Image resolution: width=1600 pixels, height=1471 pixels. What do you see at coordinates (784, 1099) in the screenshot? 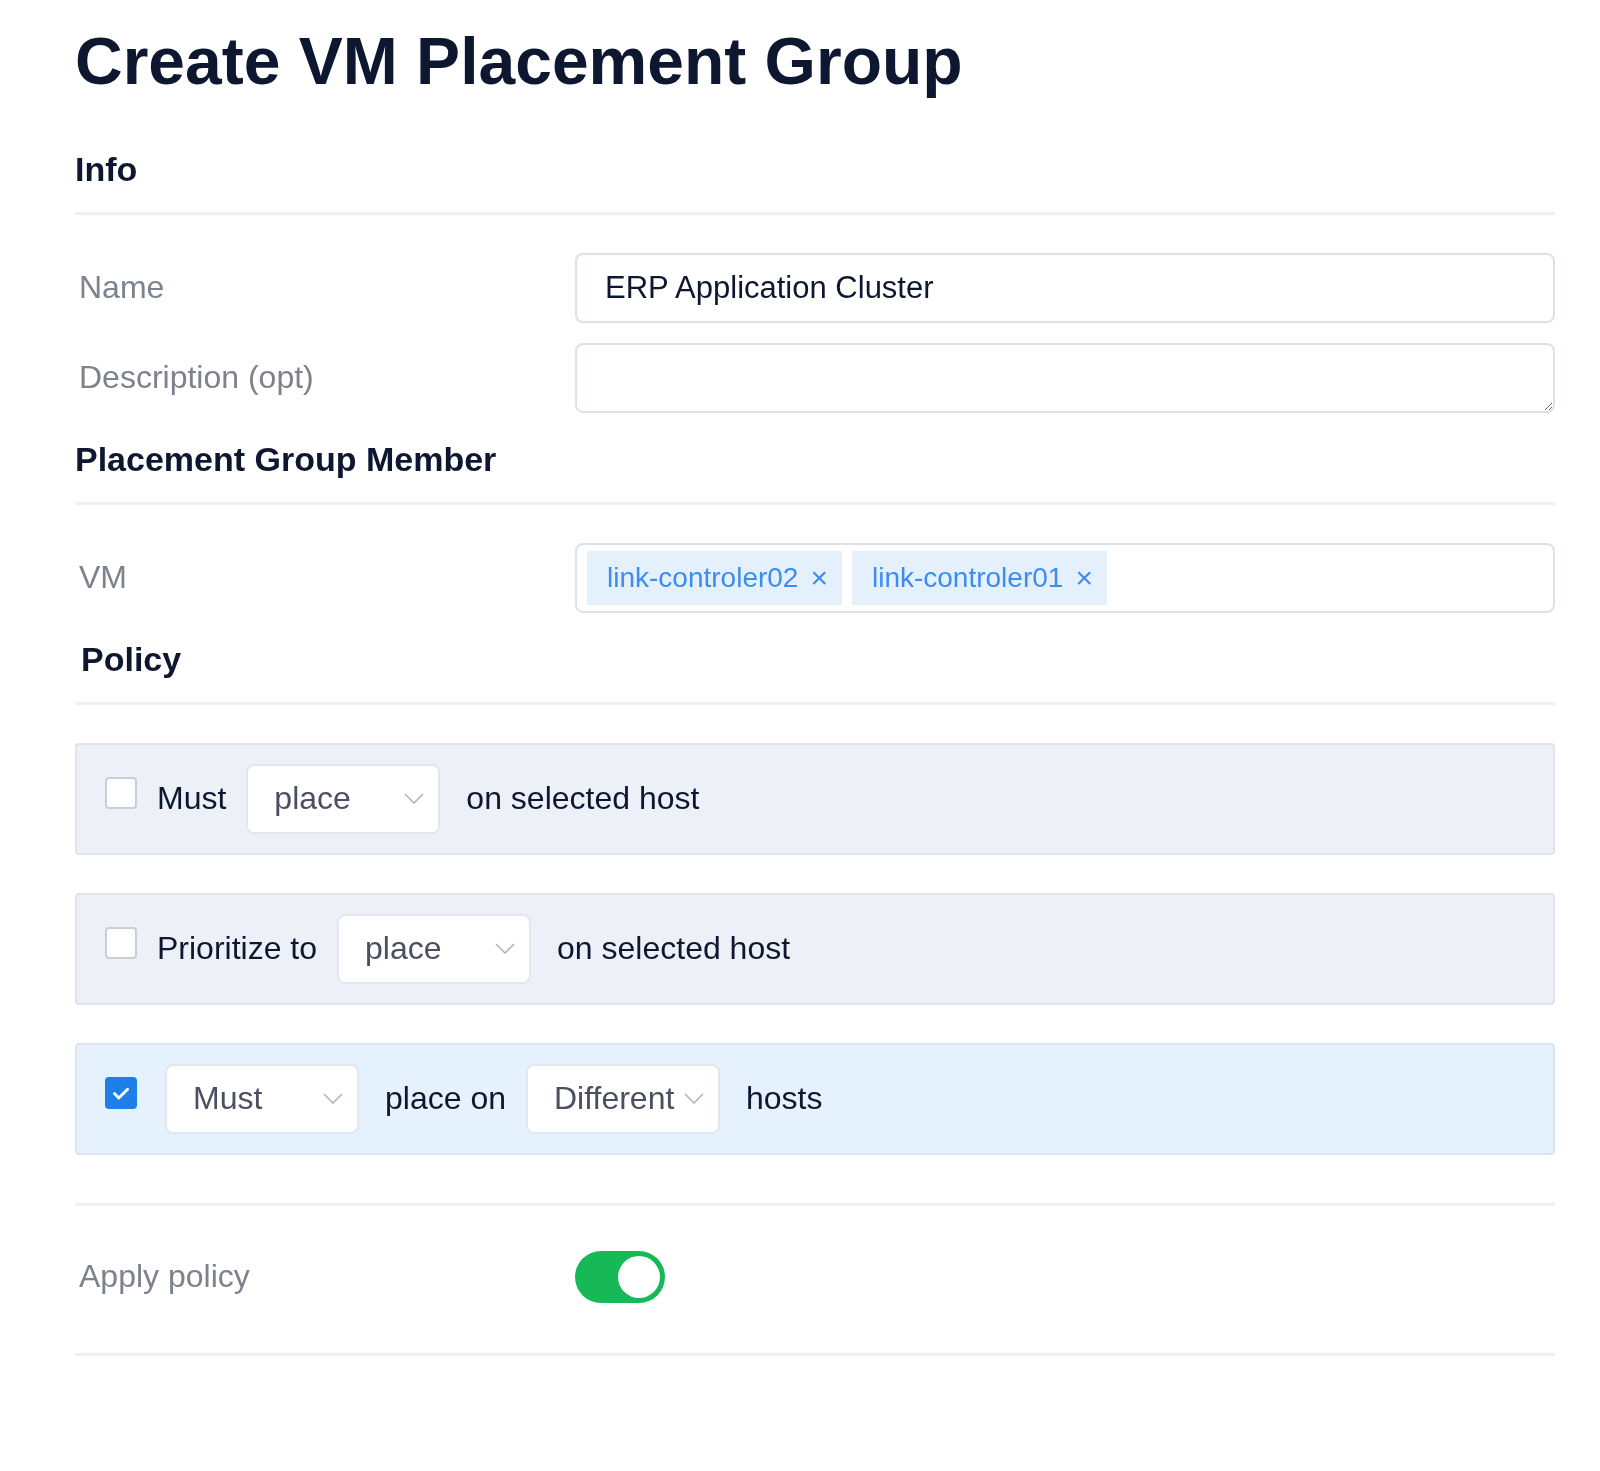
I see `rule-text: hosts` at bounding box center [784, 1099].